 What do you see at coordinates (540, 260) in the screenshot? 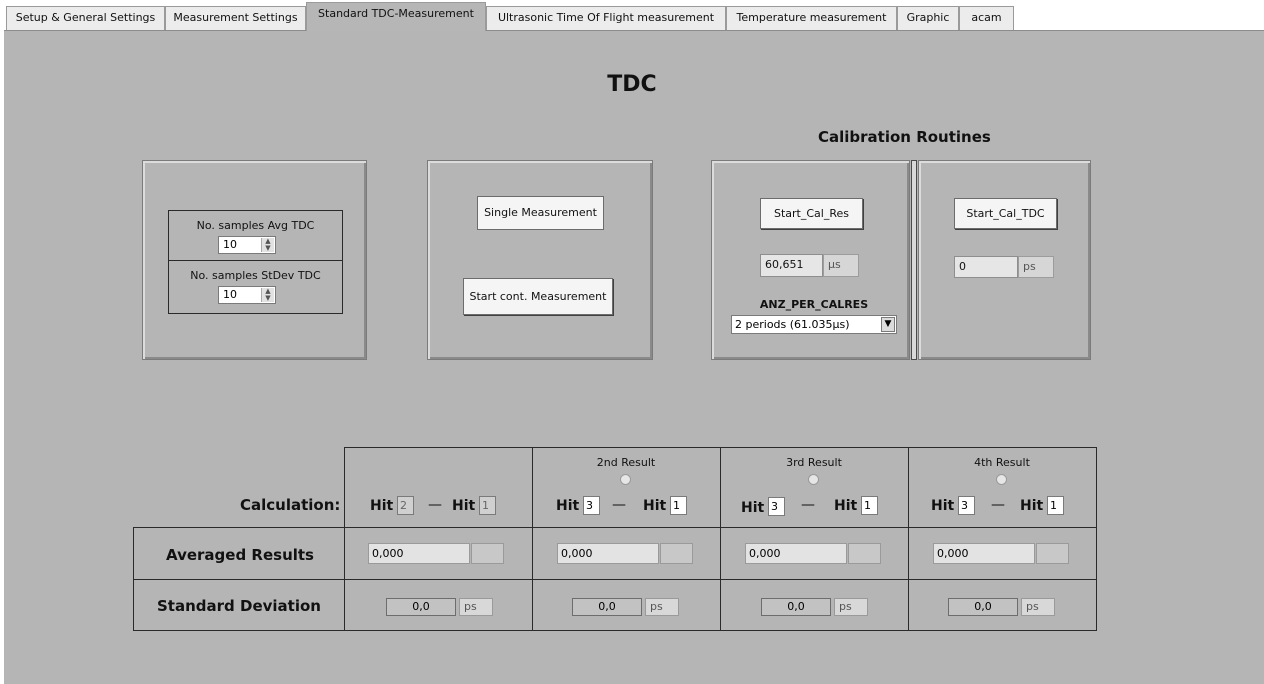
I see `measurement-group` at bounding box center [540, 260].